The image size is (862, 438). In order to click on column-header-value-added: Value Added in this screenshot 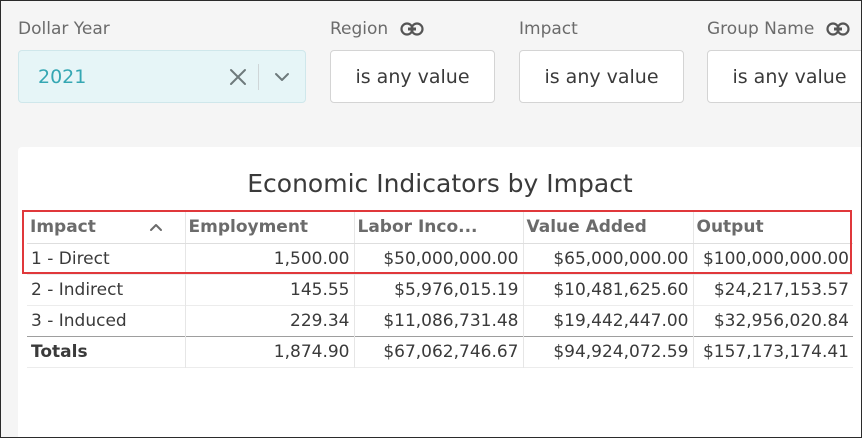, I will do `click(607, 228)`.